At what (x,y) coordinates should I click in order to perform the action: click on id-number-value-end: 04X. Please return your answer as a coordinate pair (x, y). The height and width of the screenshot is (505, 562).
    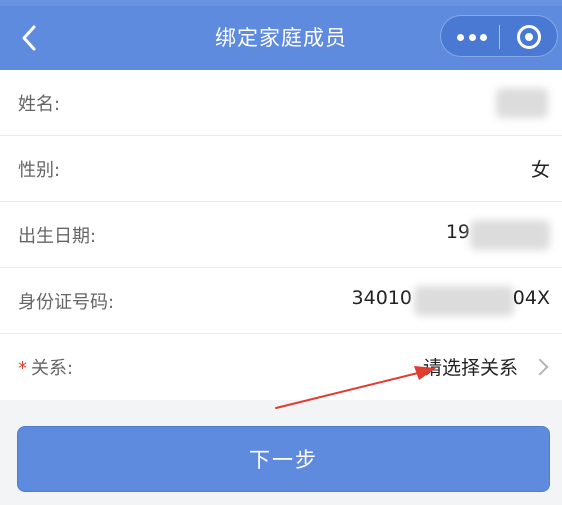
    Looking at the image, I should click on (531, 298).